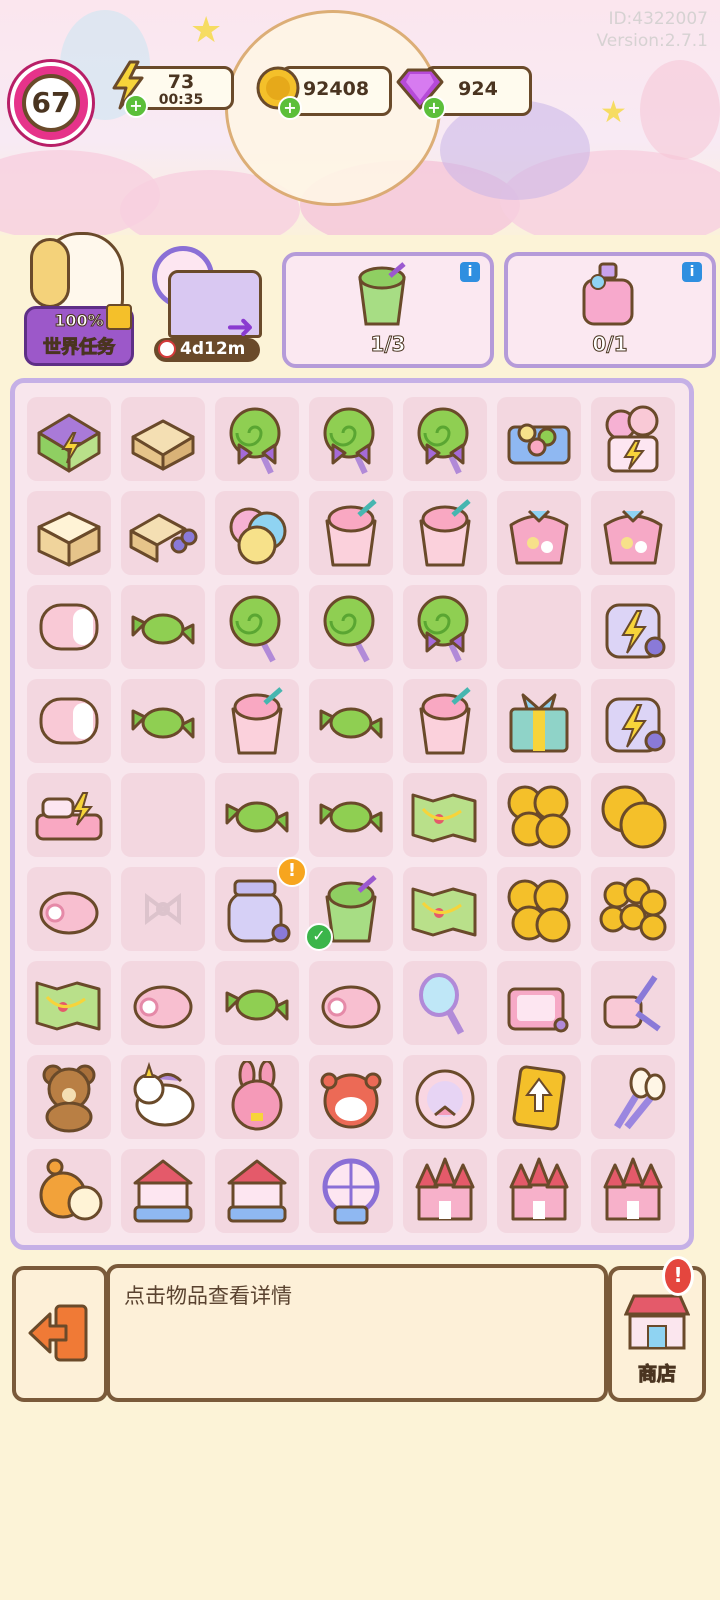 This screenshot has width=720, height=1600. I want to click on gift-box-icon, so click(539, 721).